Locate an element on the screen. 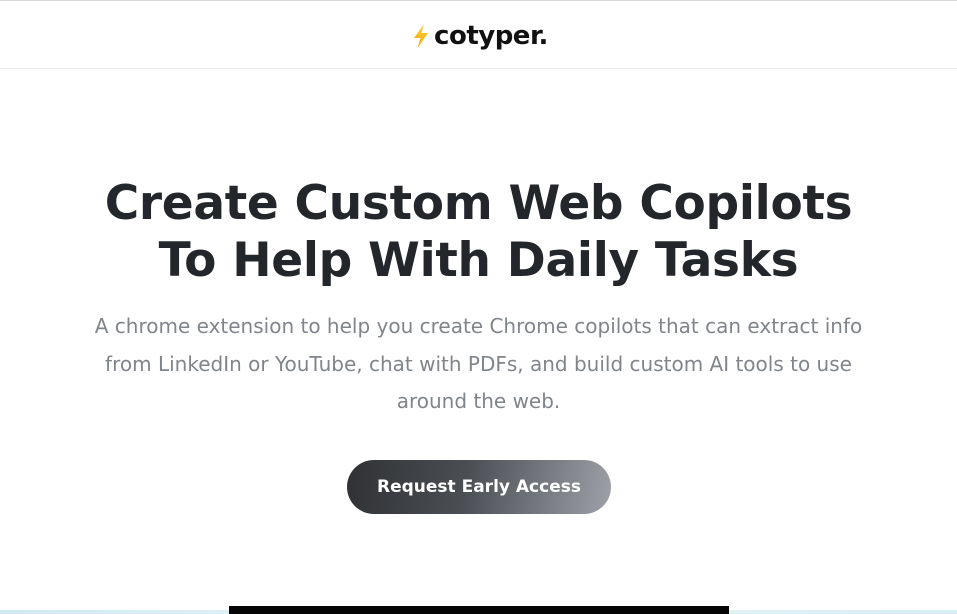  request-early-access-button: Request Early Access is located at coordinates (479, 487).